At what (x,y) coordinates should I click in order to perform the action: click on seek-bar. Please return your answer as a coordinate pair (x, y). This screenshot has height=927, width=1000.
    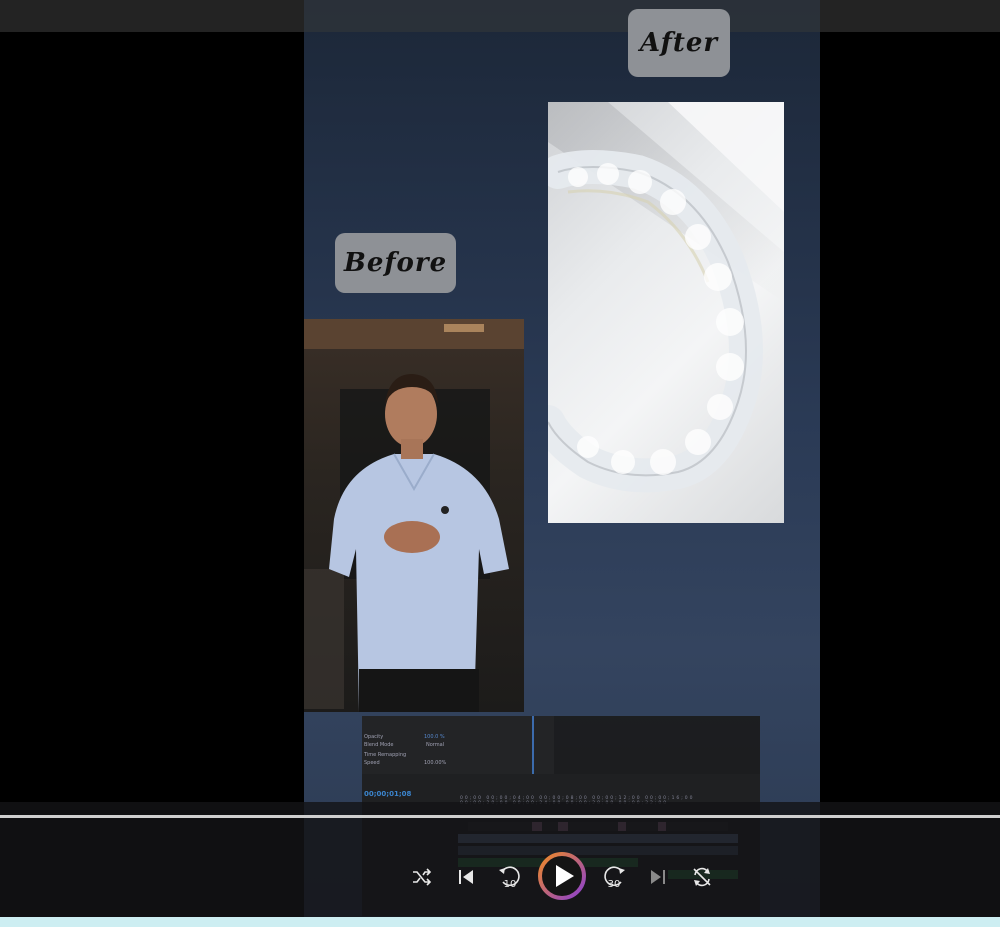
    Looking at the image, I should click on (500, 816).